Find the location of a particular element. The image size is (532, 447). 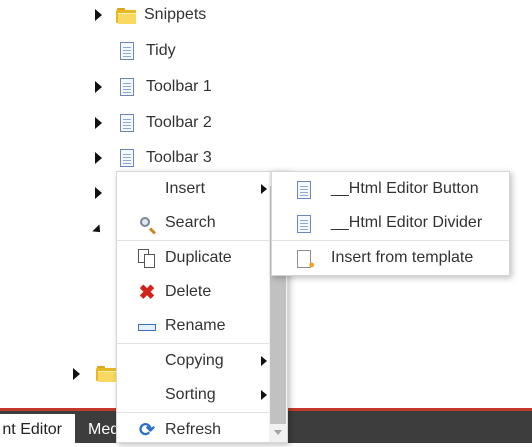

menu-item-sorting: Sorting is located at coordinates (193, 395).